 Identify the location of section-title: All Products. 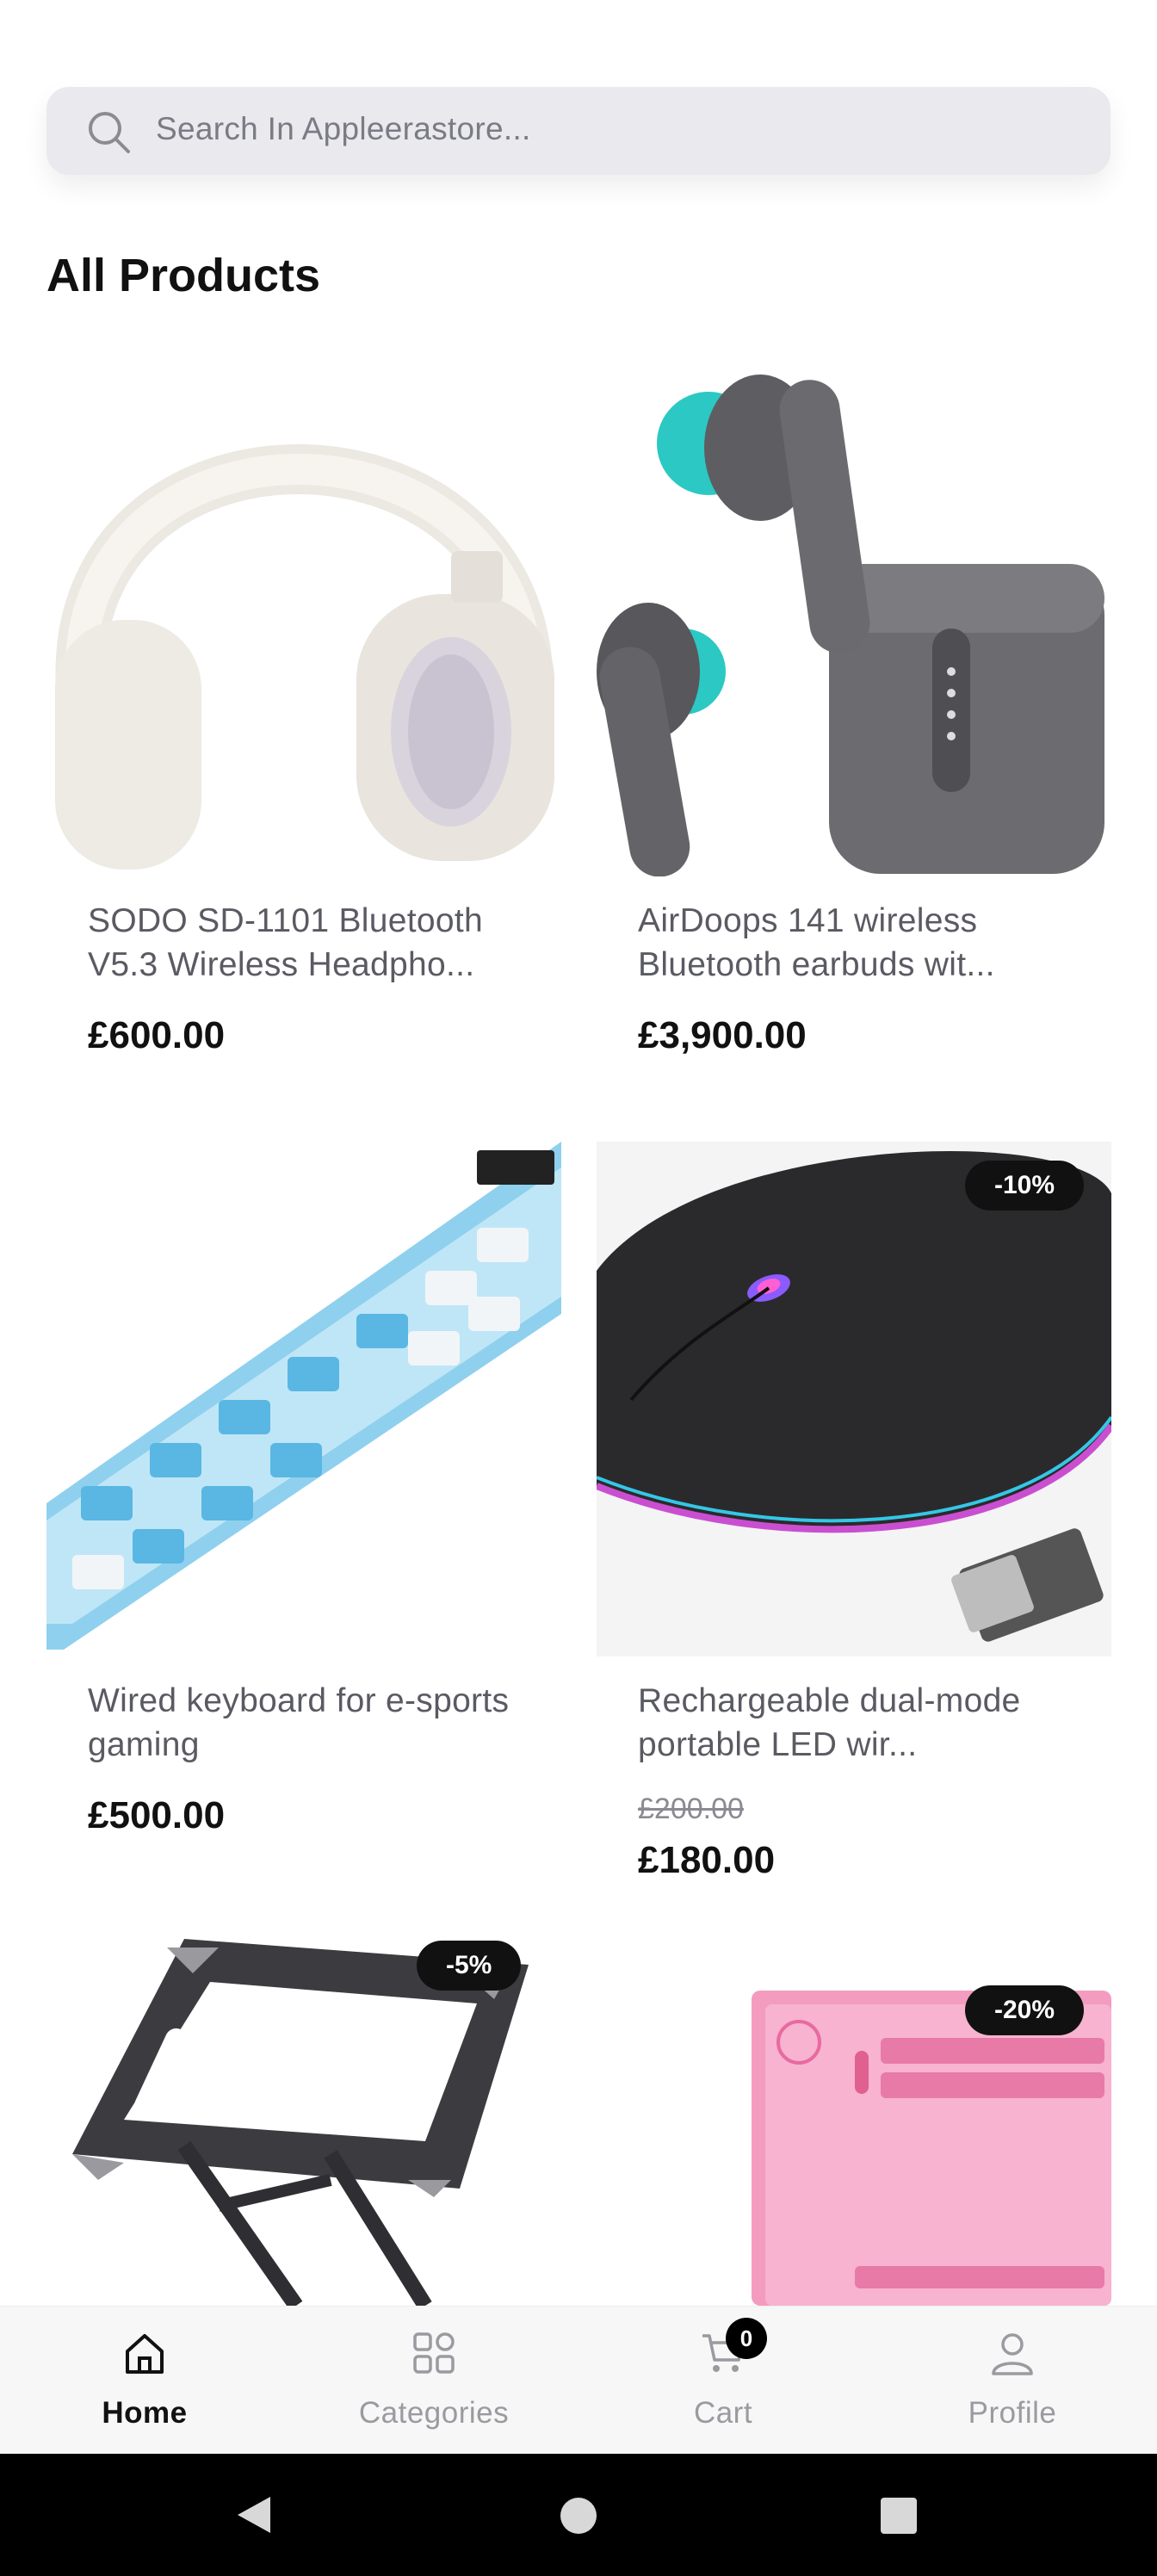
(183, 275).